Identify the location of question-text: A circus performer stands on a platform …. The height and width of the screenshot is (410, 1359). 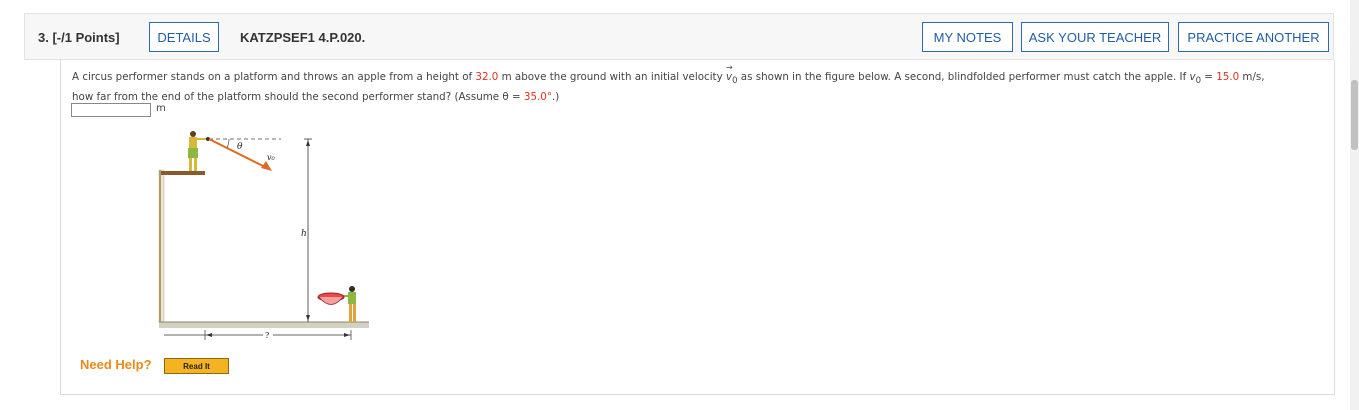
(697, 84).